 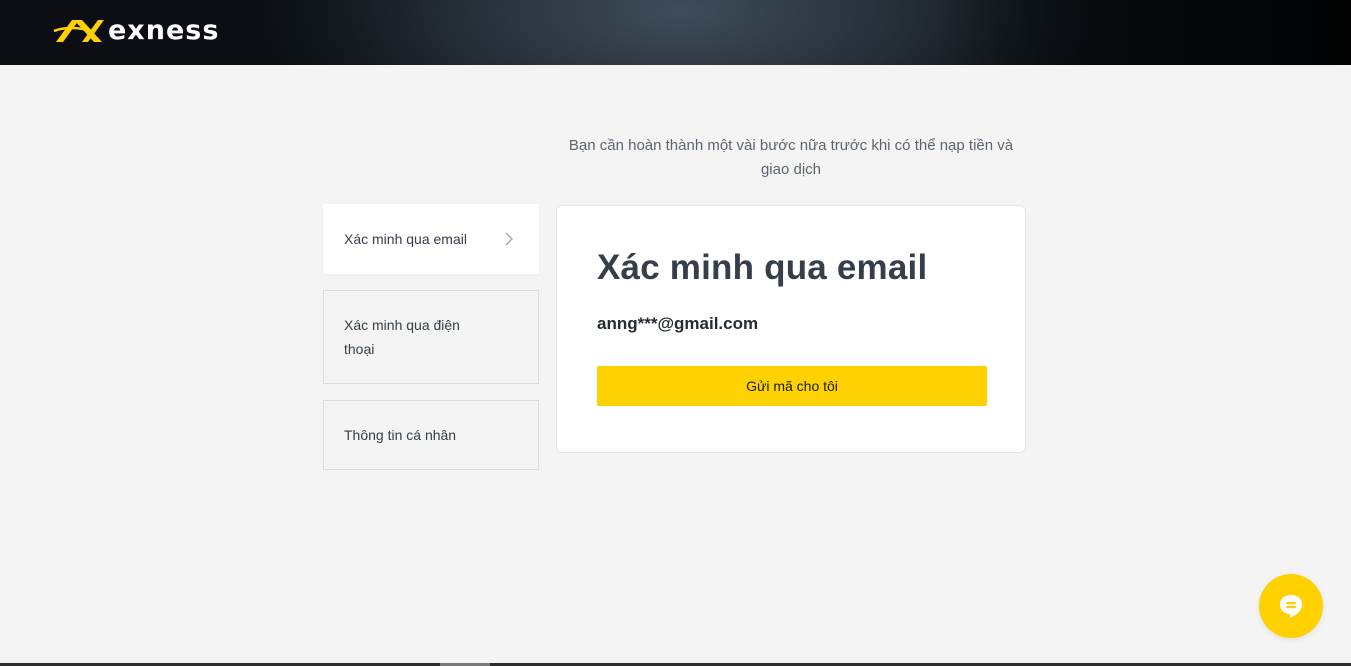 What do you see at coordinates (400, 435) in the screenshot?
I see `step-label: Thông tin cá nhân` at bounding box center [400, 435].